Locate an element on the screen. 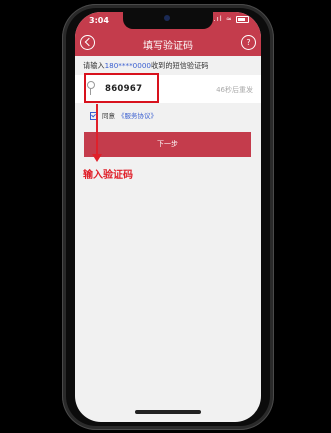  masked-phone-number: 180****0000 is located at coordinates (127, 65).